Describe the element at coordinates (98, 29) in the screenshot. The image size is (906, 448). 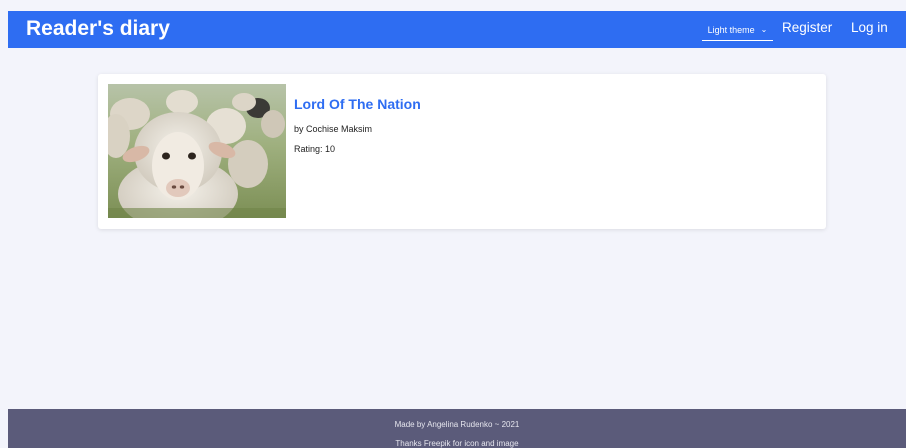
I see `brand-title: Reader's diary` at that location.